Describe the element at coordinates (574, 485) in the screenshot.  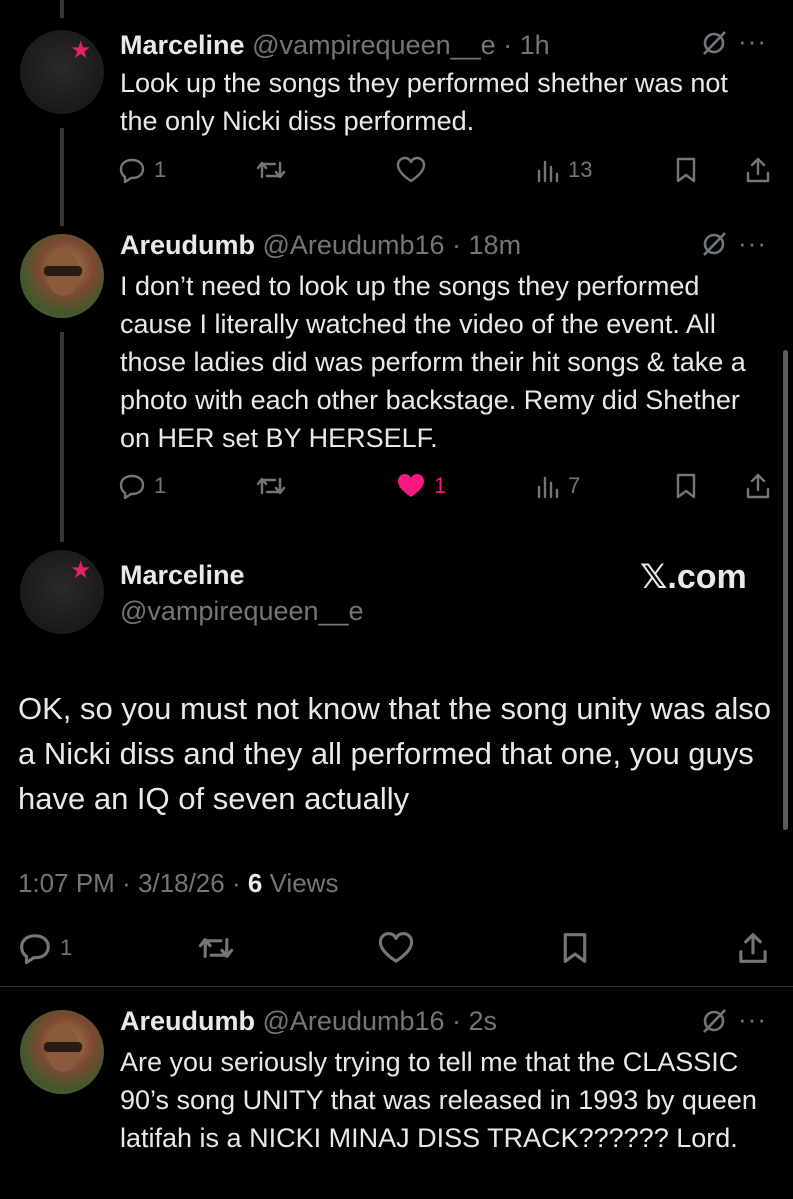
I see `views-count: 7` at that location.